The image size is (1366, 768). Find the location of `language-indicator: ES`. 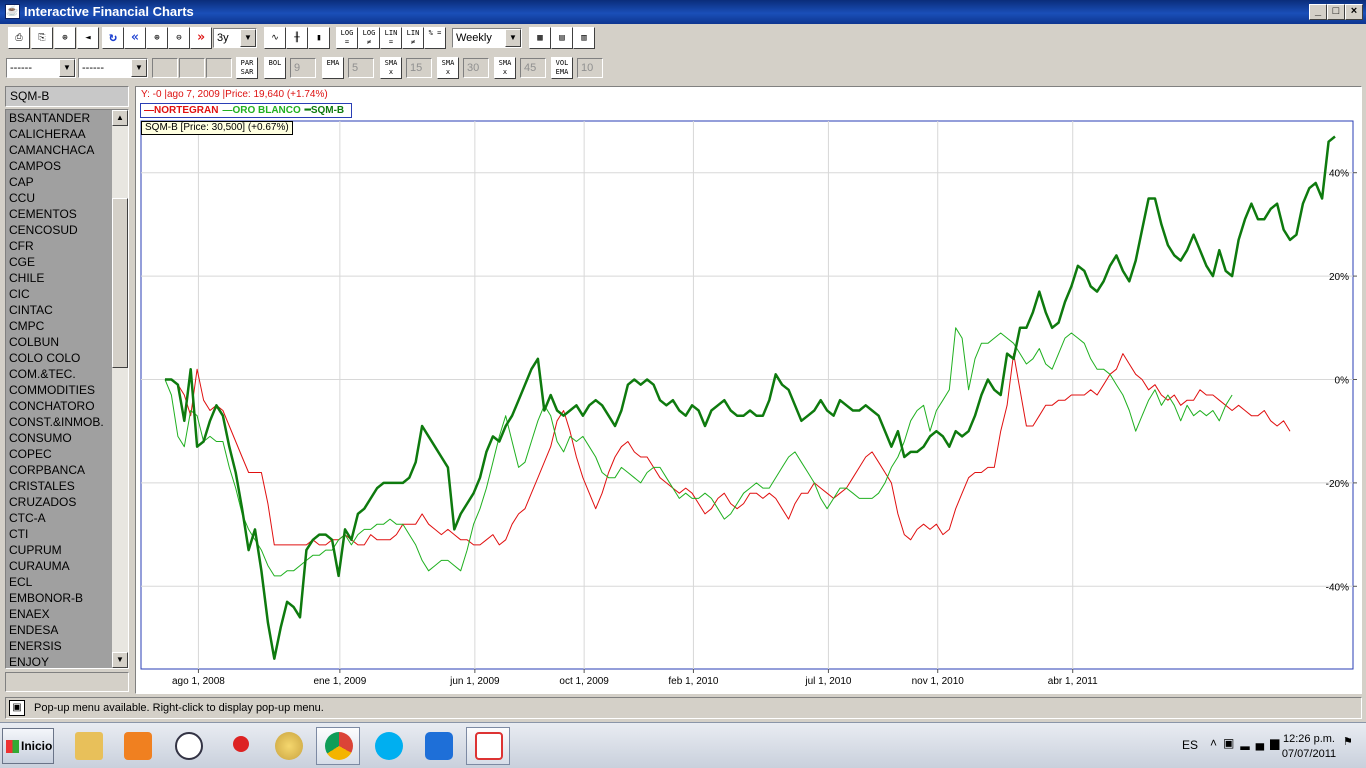

language-indicator: ES is located at coordinates (1190, 745).